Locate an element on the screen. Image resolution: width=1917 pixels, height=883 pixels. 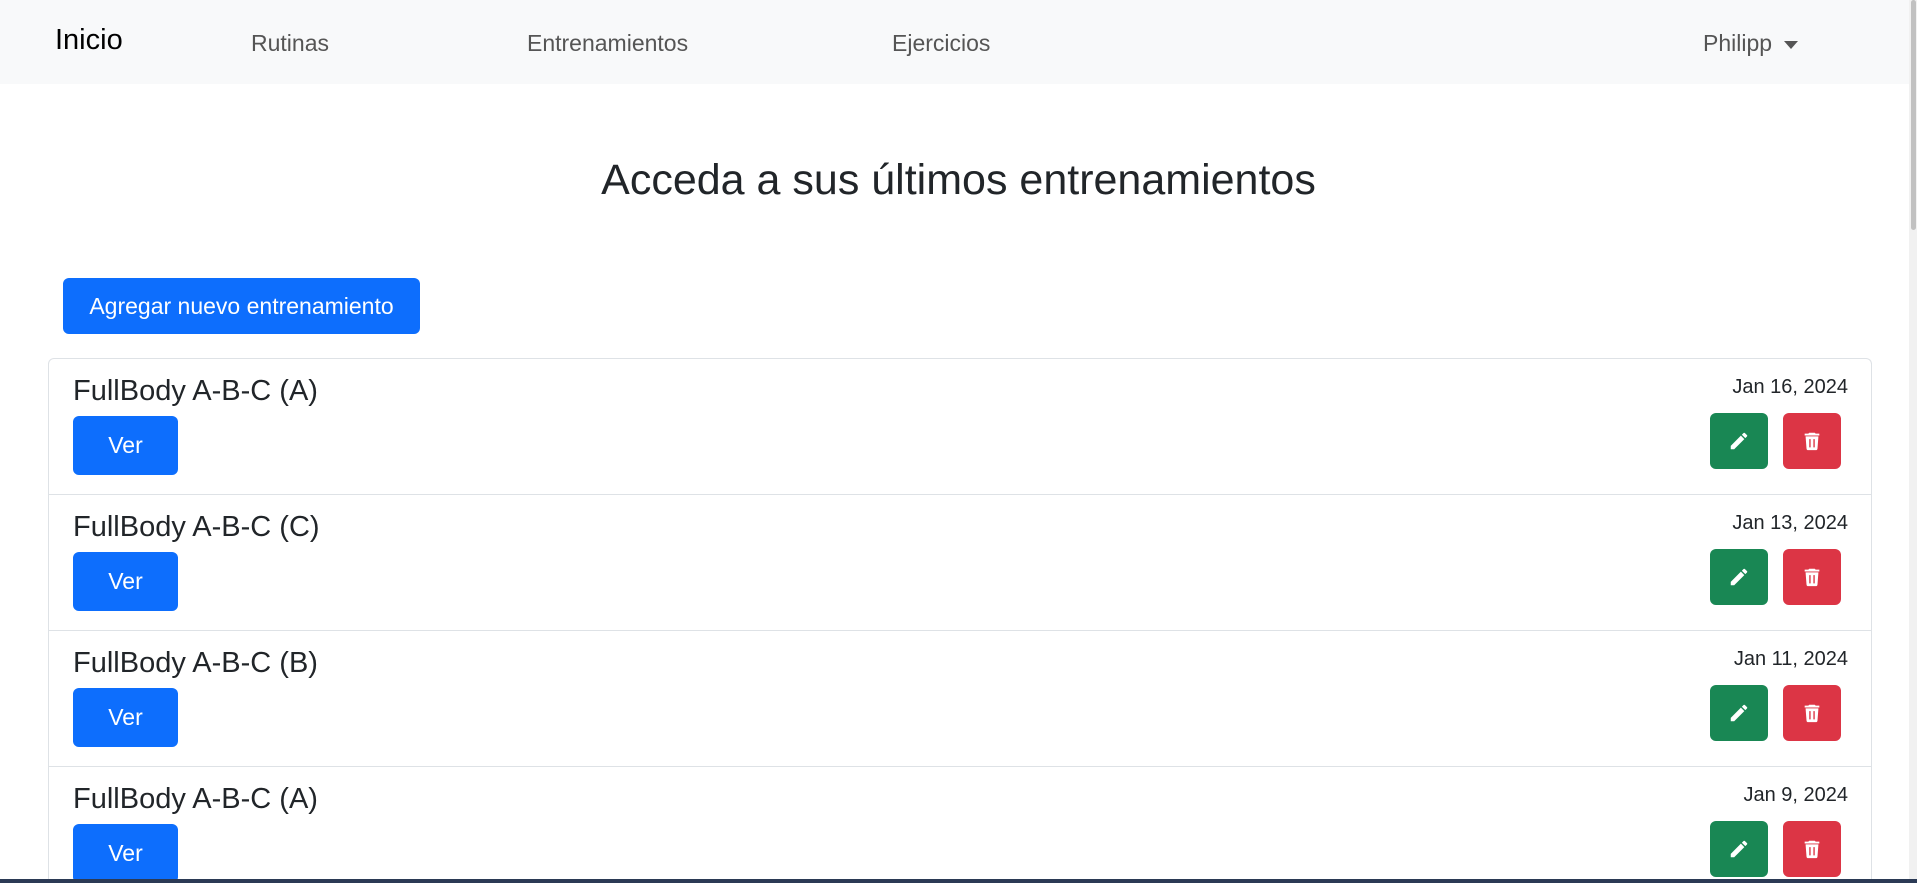
caret-down-icon is located at coordinates (1791, 44).